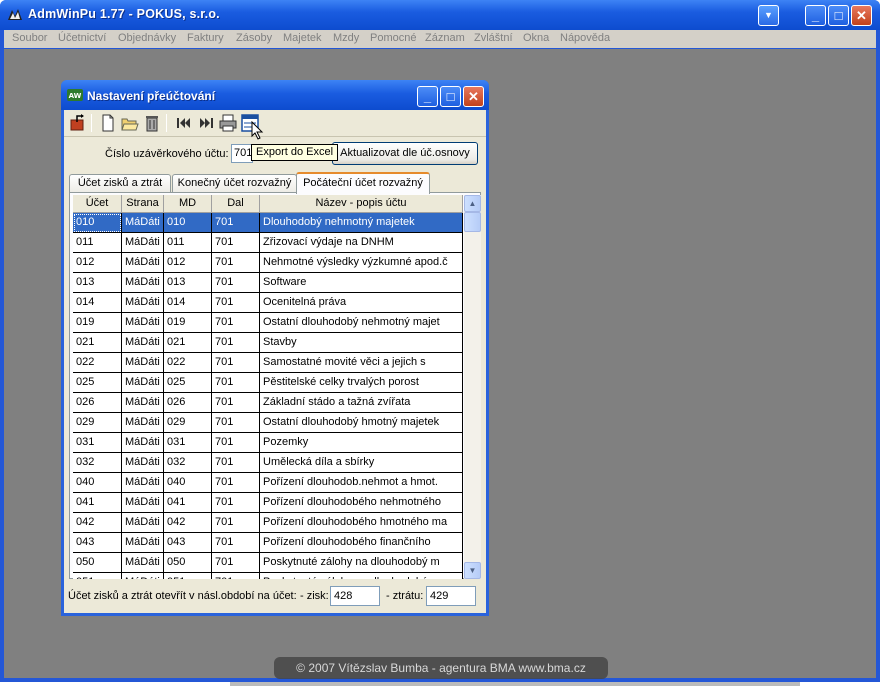 The width and height of the screenshot is (880, 688). I want to click on table-row: 011 MáDáti 011 701 Zřizovací výdaje na DNHM, so click(268, 243).